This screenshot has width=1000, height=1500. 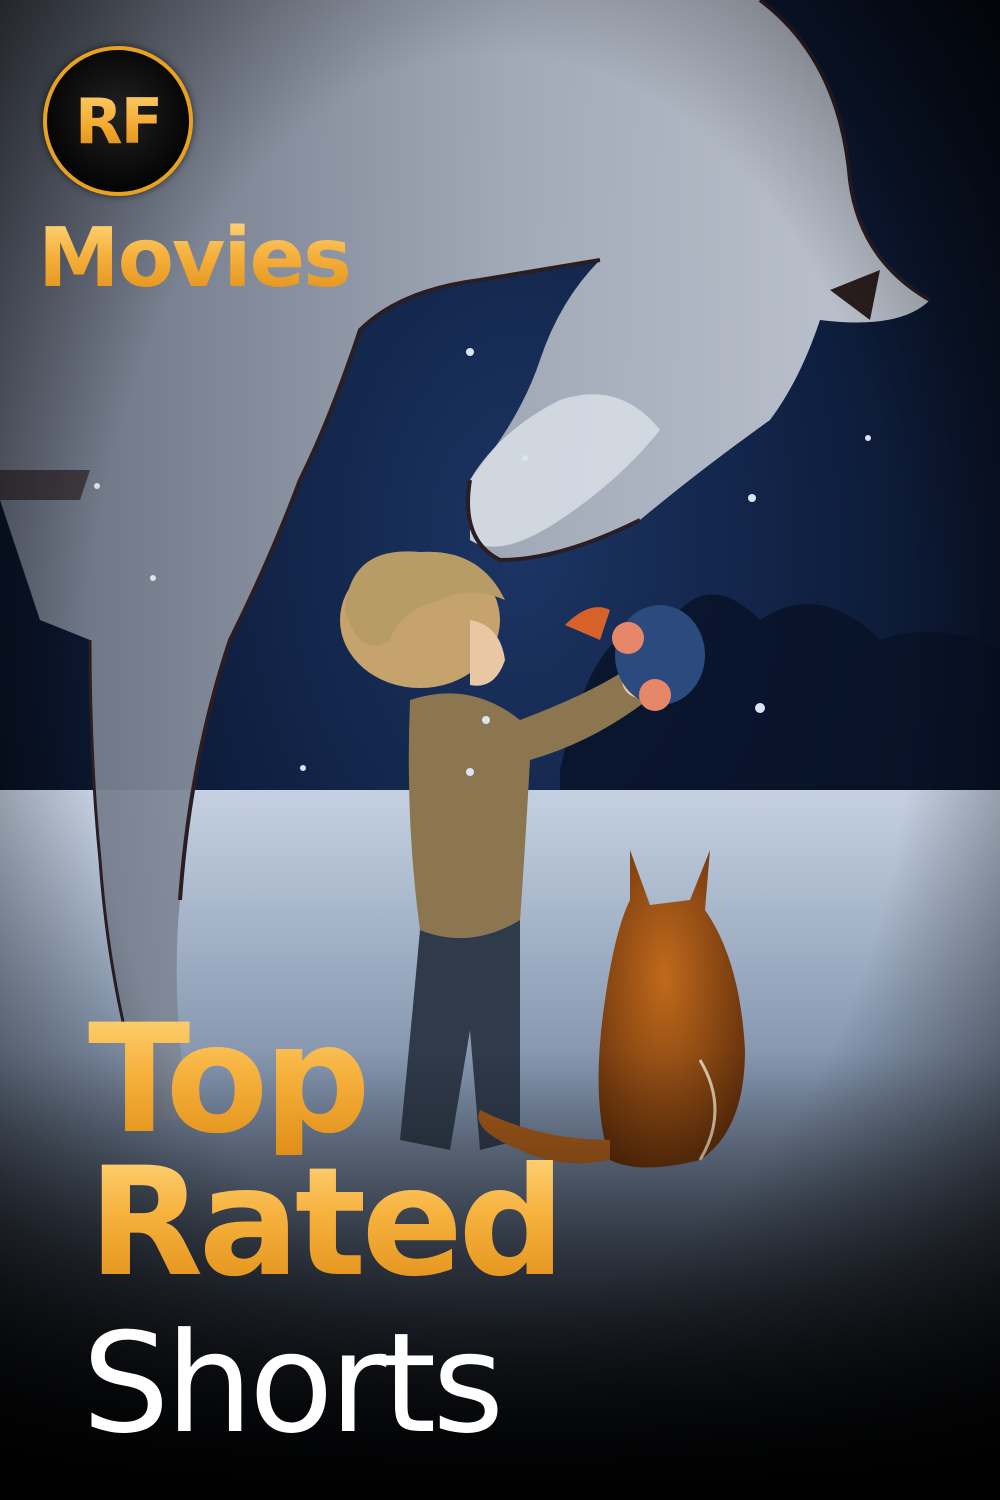 I want to click on rf-logo: RF, so click(x=118, y=121).